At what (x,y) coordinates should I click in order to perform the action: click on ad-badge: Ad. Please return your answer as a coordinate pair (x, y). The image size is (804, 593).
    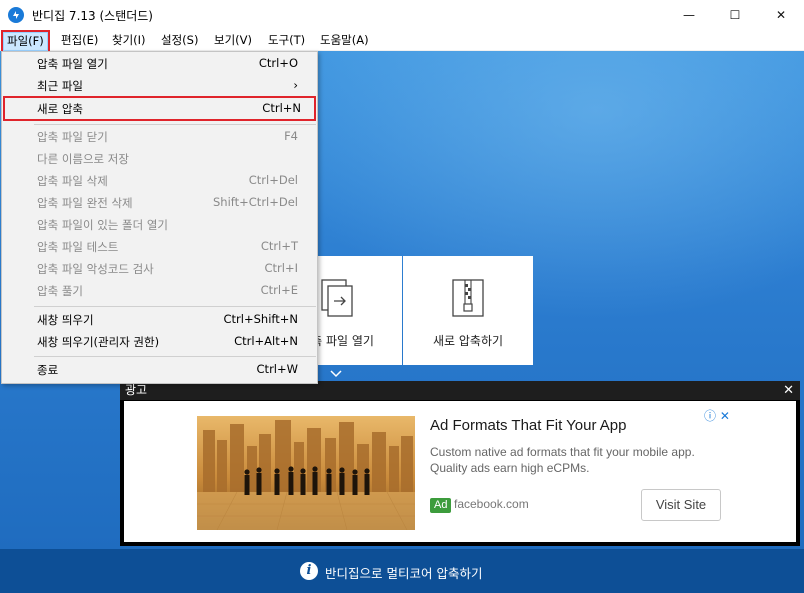
    Looking at the image, I should click on (441, 505).